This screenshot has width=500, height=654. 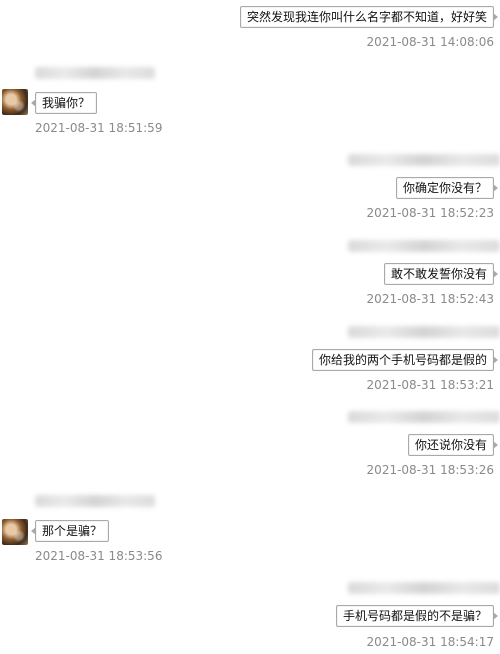 What do you see at coordinates (99, 556) in the screenshot?
I see `message-timestamp: 2021-08-31 18:53:56` at bounding box center [99, 556].